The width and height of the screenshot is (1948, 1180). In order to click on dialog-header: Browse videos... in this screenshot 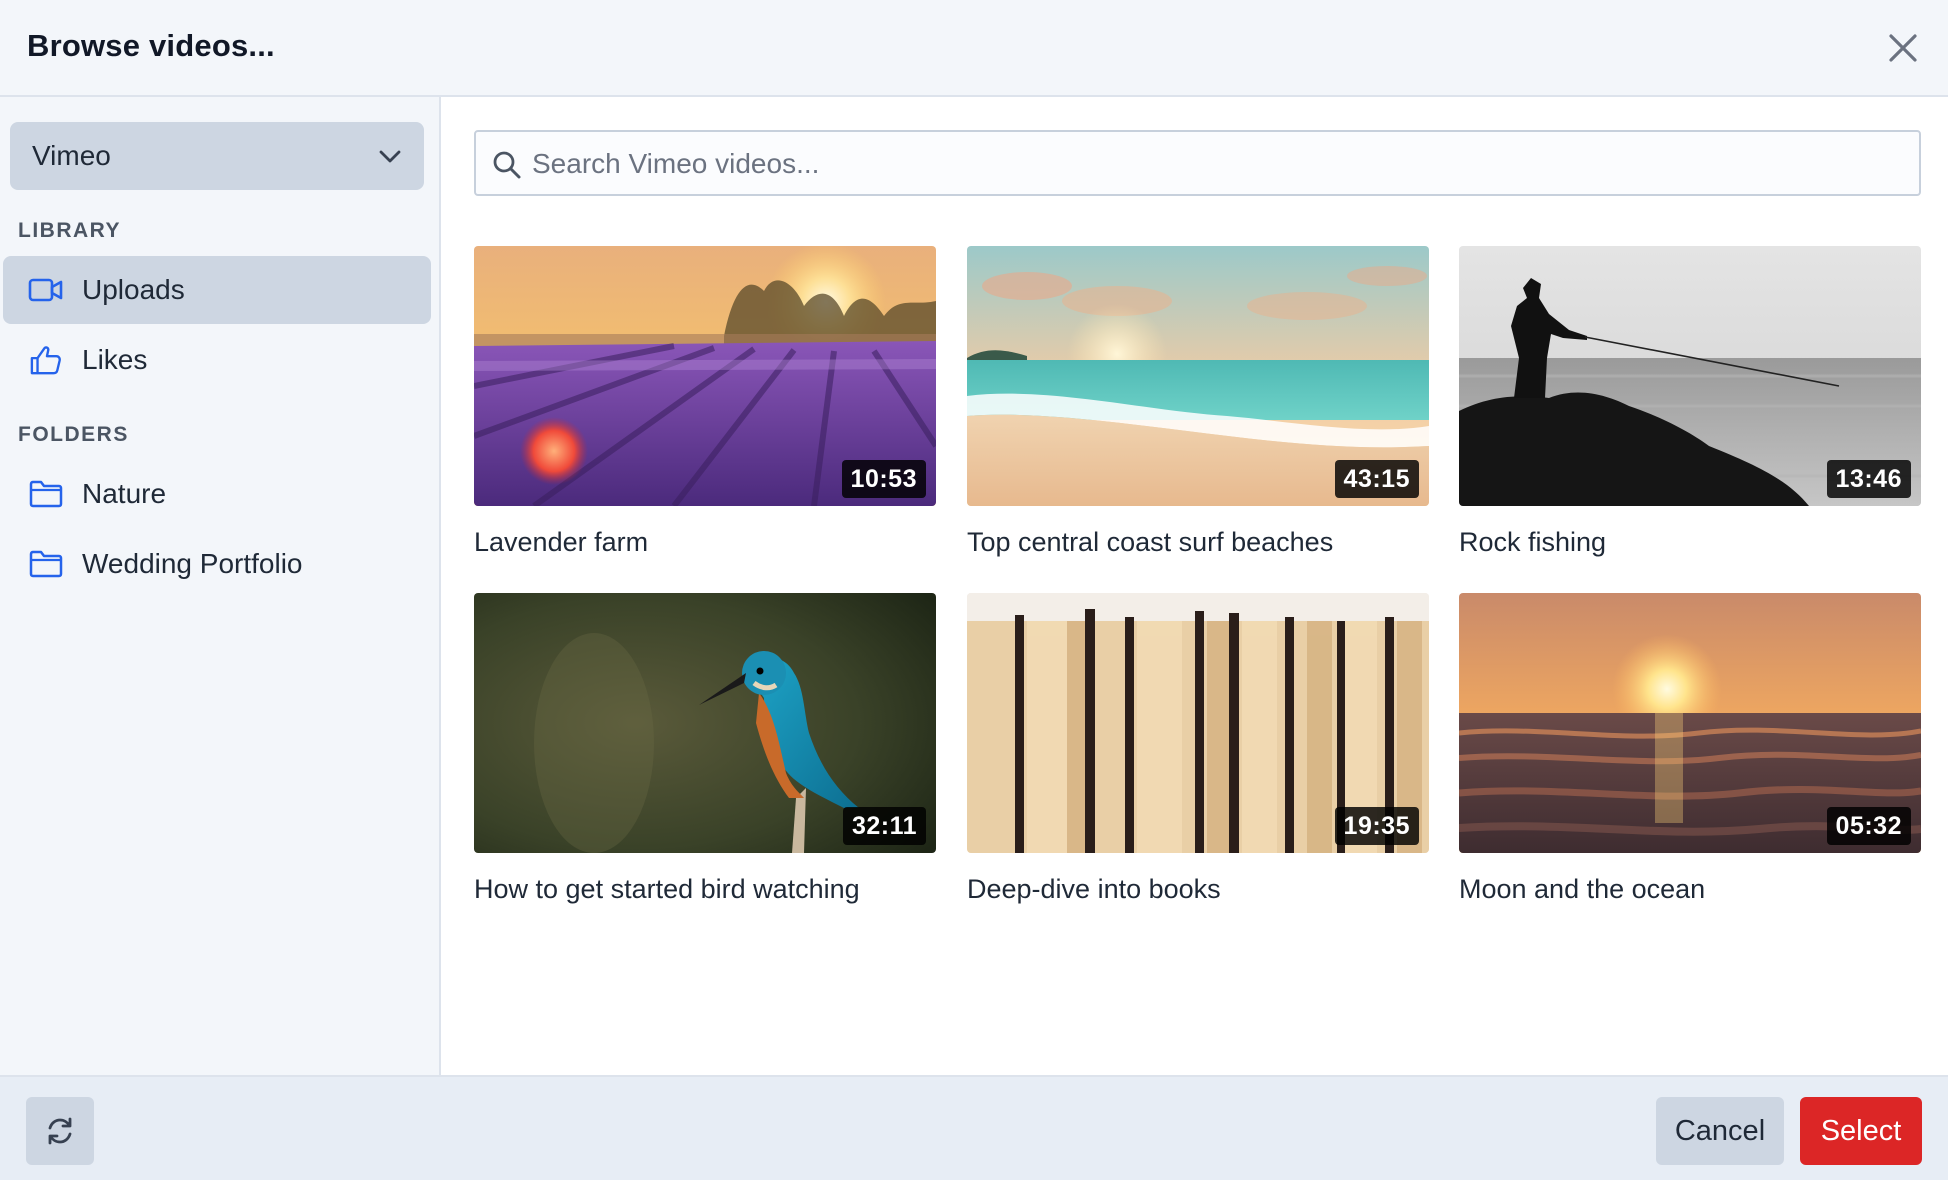, I will do `click(974, 48)`.